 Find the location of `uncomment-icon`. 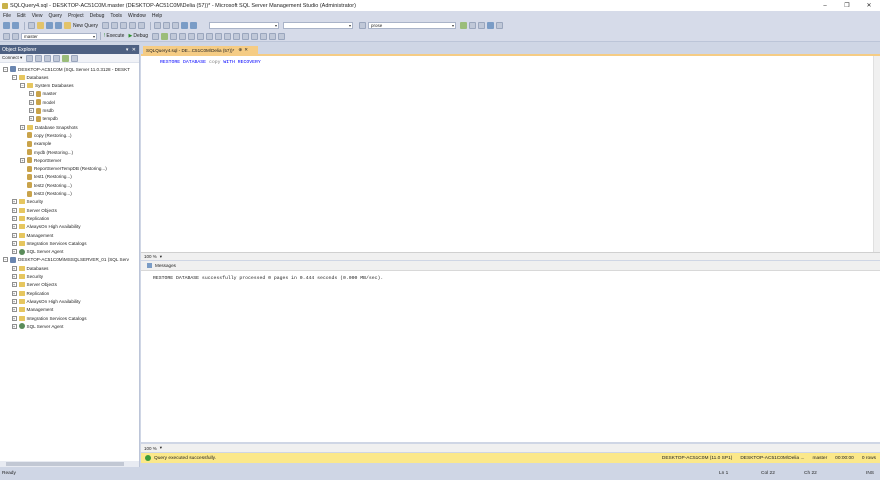

uncomment-icon is located at coordinates (255, 36).